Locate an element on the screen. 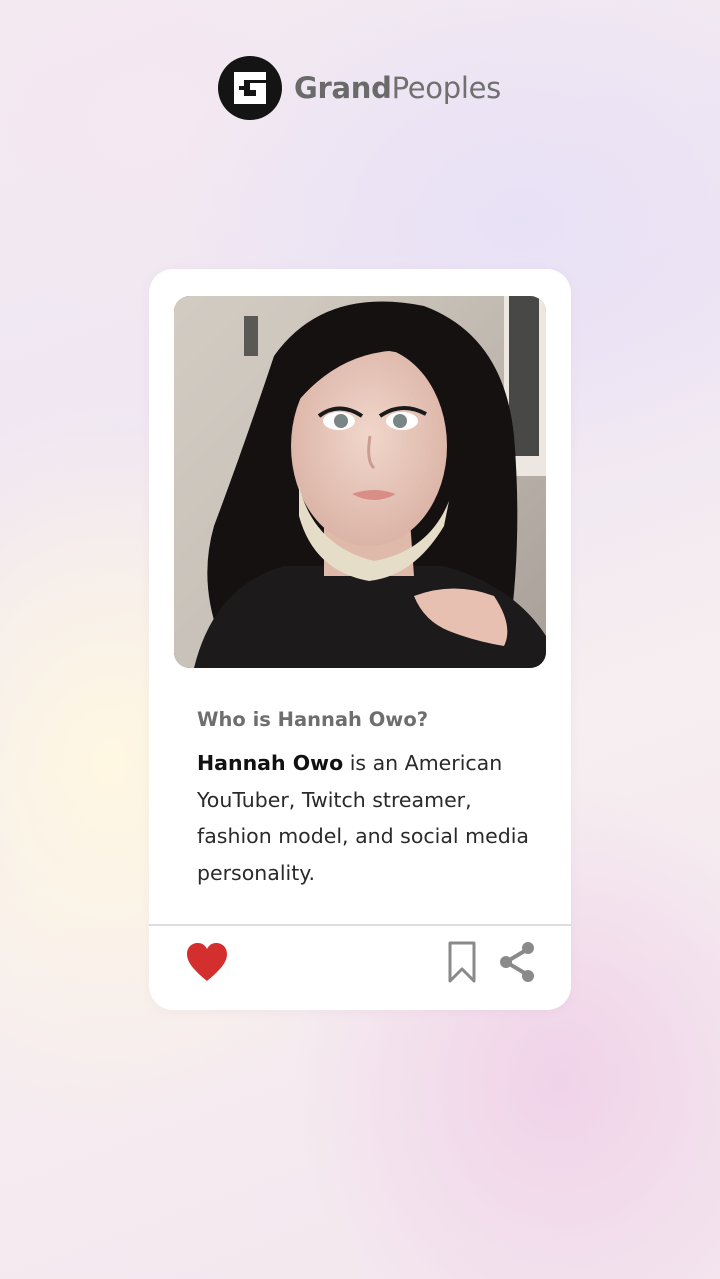  question-heading: Who is Hannah Owo? is located at coordinates (313, 719).